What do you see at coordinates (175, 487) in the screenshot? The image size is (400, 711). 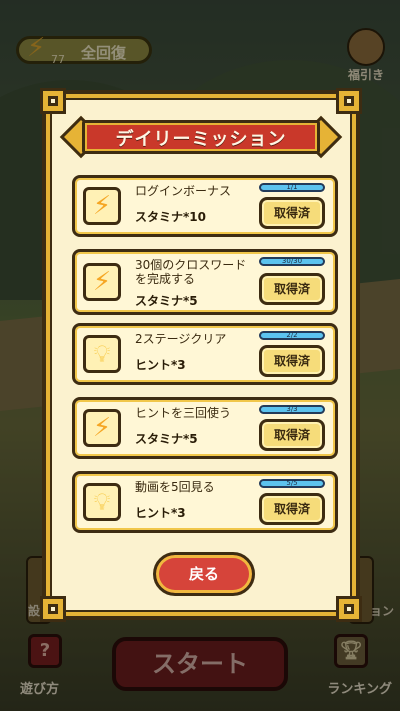 I see `mission-description: 動画を5回見る` at bounding box center [175, 487].